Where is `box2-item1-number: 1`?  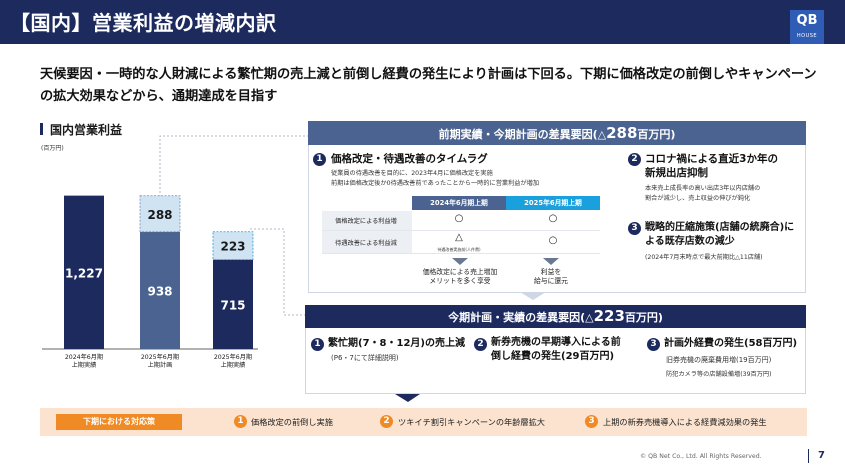 box2-item1-number: 1 is located at coordinates (317, 344).